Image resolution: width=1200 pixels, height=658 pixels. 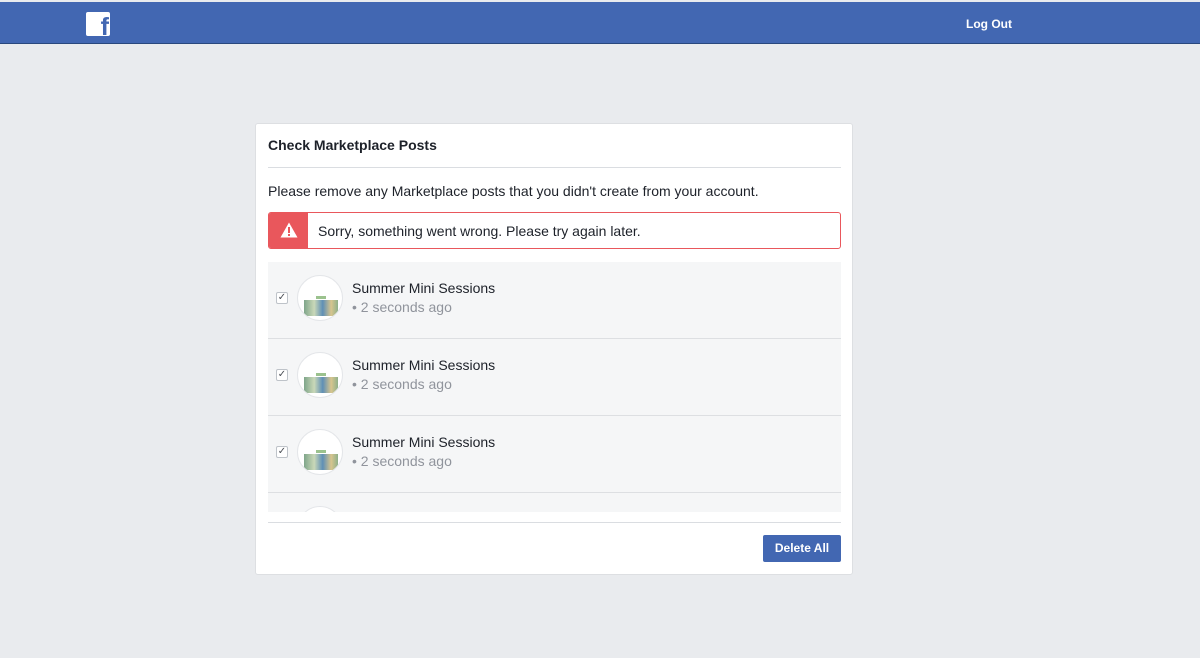 I want to click on error-icon-container, so click(x=288, y=230).